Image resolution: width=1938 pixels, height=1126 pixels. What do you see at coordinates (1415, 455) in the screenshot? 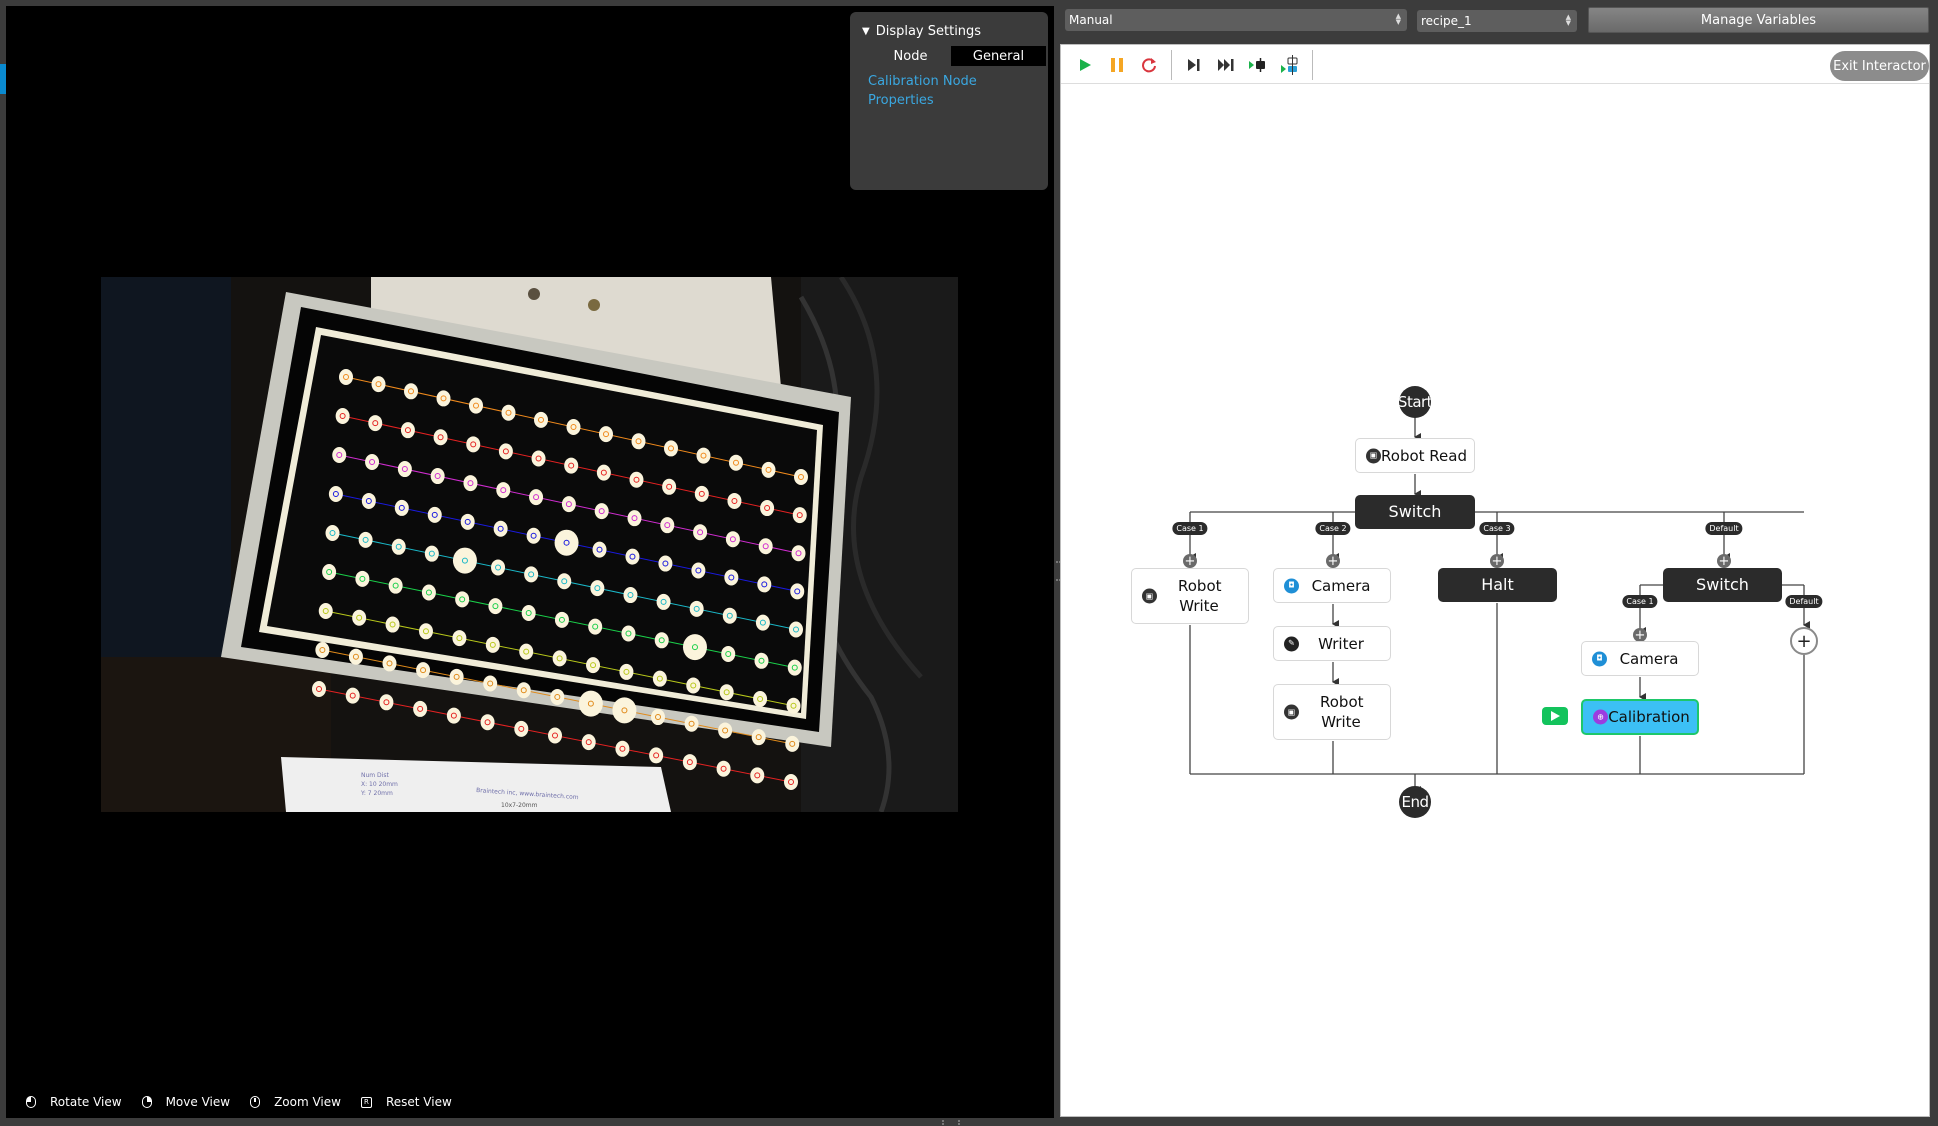
I see `node-robot-read: ▣ Robot Read` at bounding box center [1415, 455].